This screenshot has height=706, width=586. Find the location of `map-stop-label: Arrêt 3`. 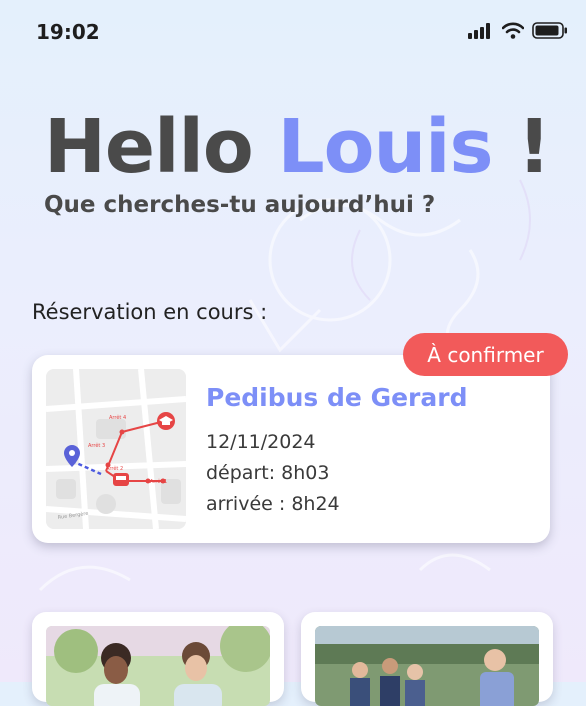

map-stop-label: Arrêt 3 is located at coordinates (96, 445).